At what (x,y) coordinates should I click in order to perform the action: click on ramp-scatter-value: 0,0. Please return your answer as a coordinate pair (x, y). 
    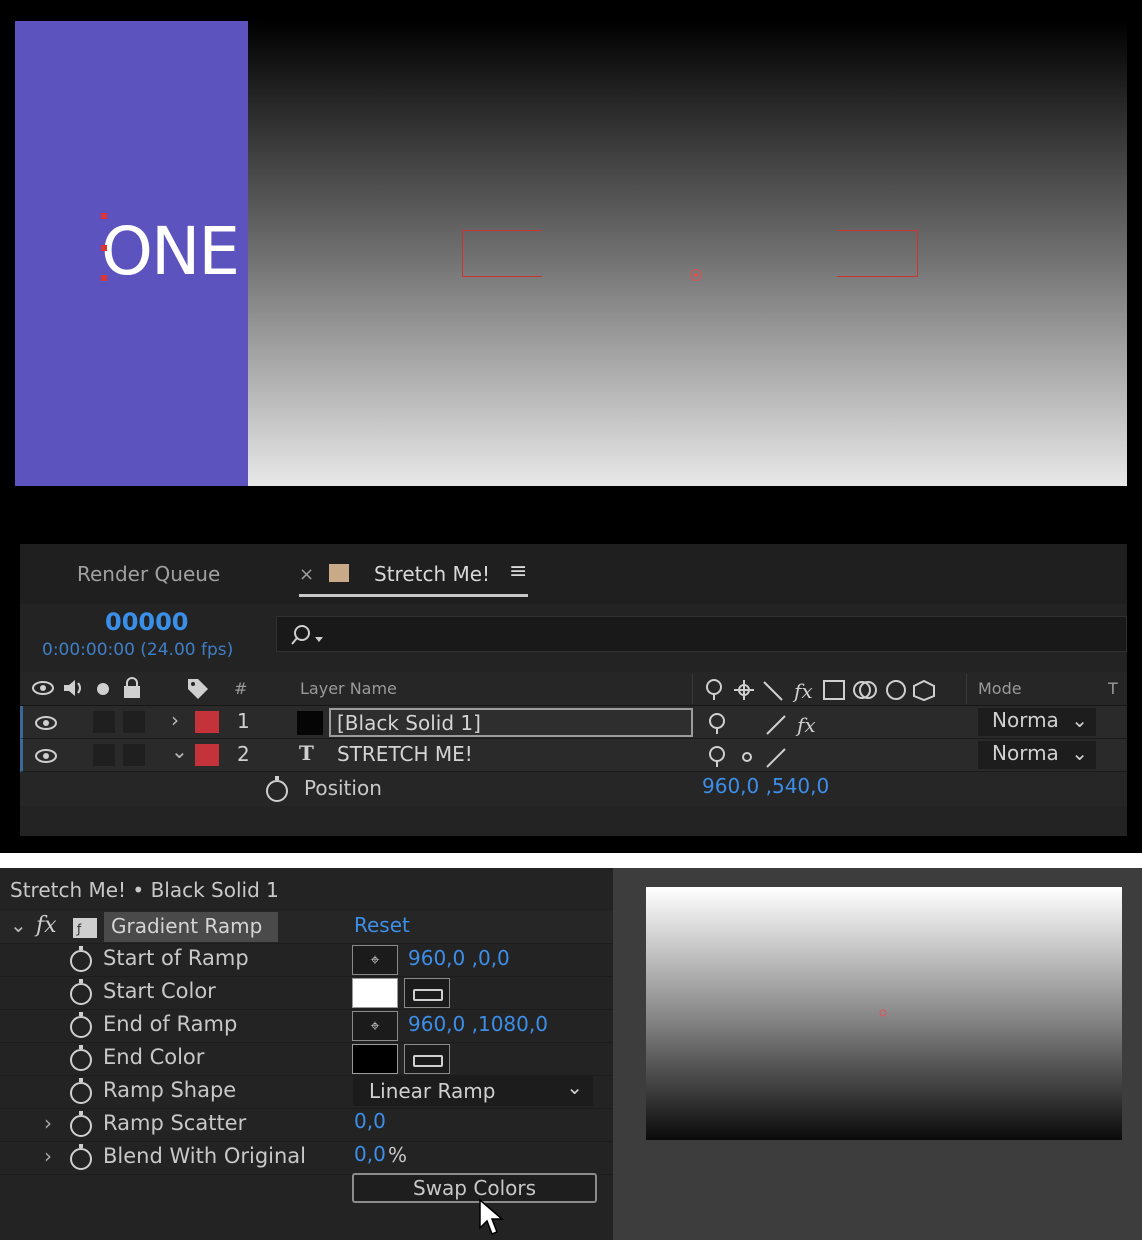
    Looking at the image, I should click on (370, 1121).